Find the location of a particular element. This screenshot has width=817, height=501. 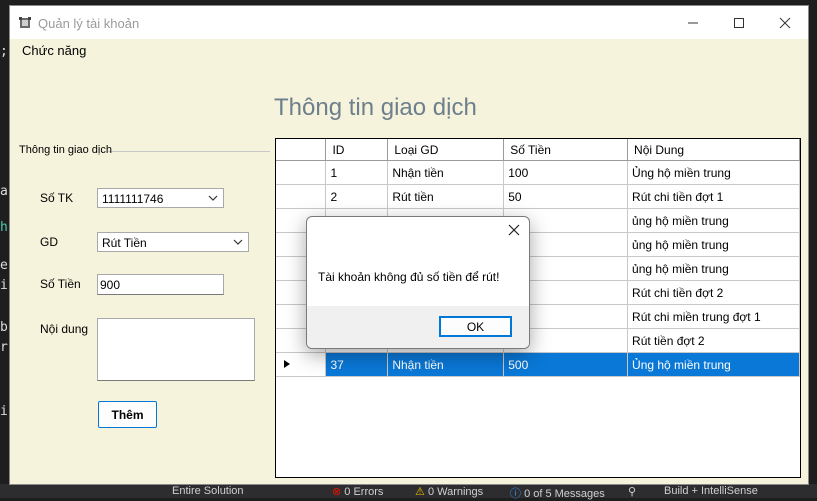

warning-icon: ⚠ is located at coordinates (420, 492).